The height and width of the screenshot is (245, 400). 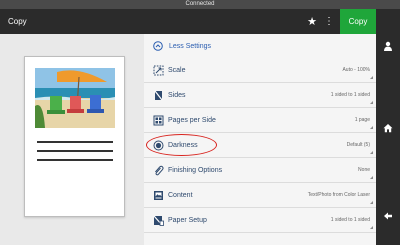 What do you see at coordinates (358, 21) in the screenshot?
I see `copy-button: Copy` at bounding box center [358, 21].